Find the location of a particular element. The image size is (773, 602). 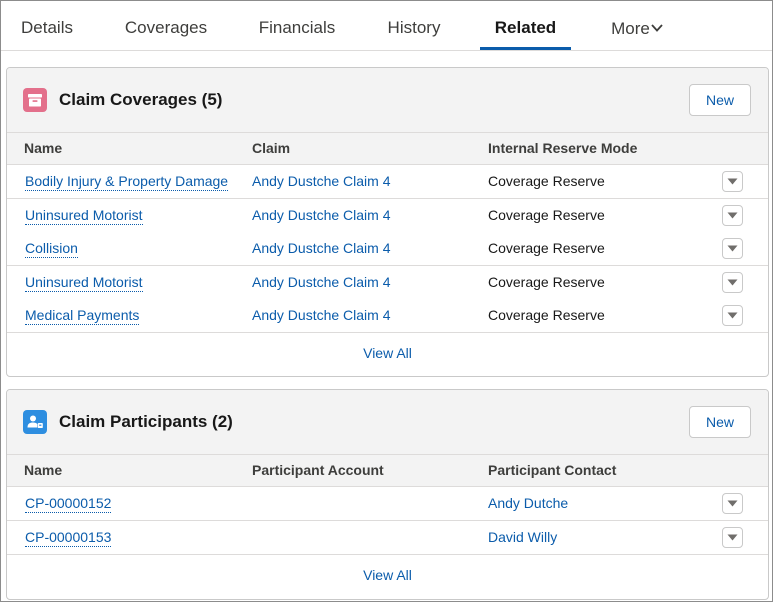

column-header-claim: Claim is located at coordinates (271, 148).